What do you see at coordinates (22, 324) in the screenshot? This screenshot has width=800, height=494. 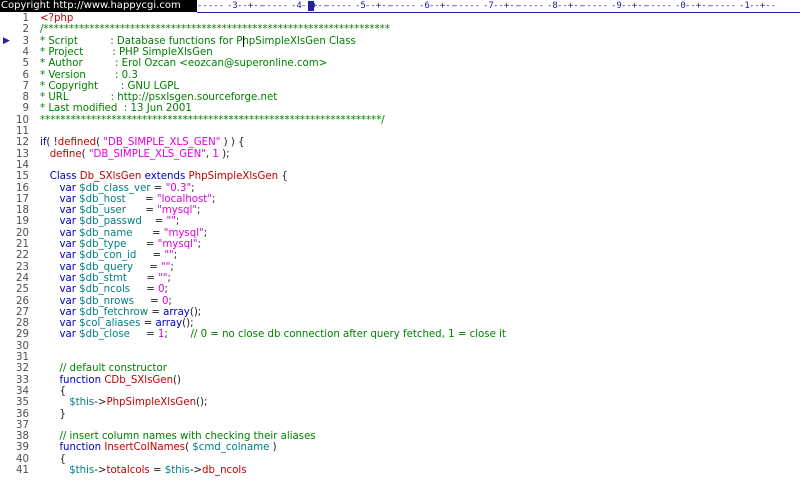 I see `line-number: 28` at bounding box center [22, 324].